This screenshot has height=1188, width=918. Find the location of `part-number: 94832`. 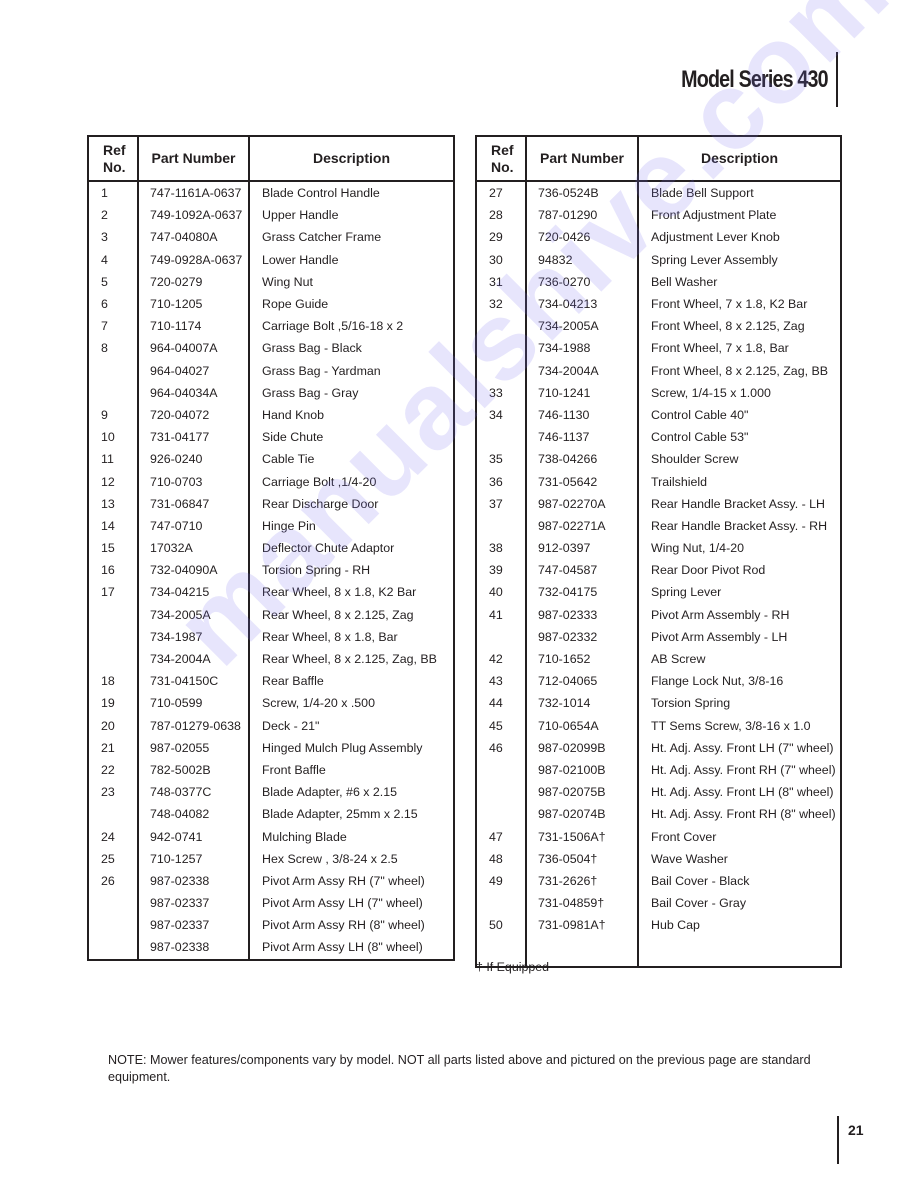

part-number: 94832 is located at coordinates (581, 259).